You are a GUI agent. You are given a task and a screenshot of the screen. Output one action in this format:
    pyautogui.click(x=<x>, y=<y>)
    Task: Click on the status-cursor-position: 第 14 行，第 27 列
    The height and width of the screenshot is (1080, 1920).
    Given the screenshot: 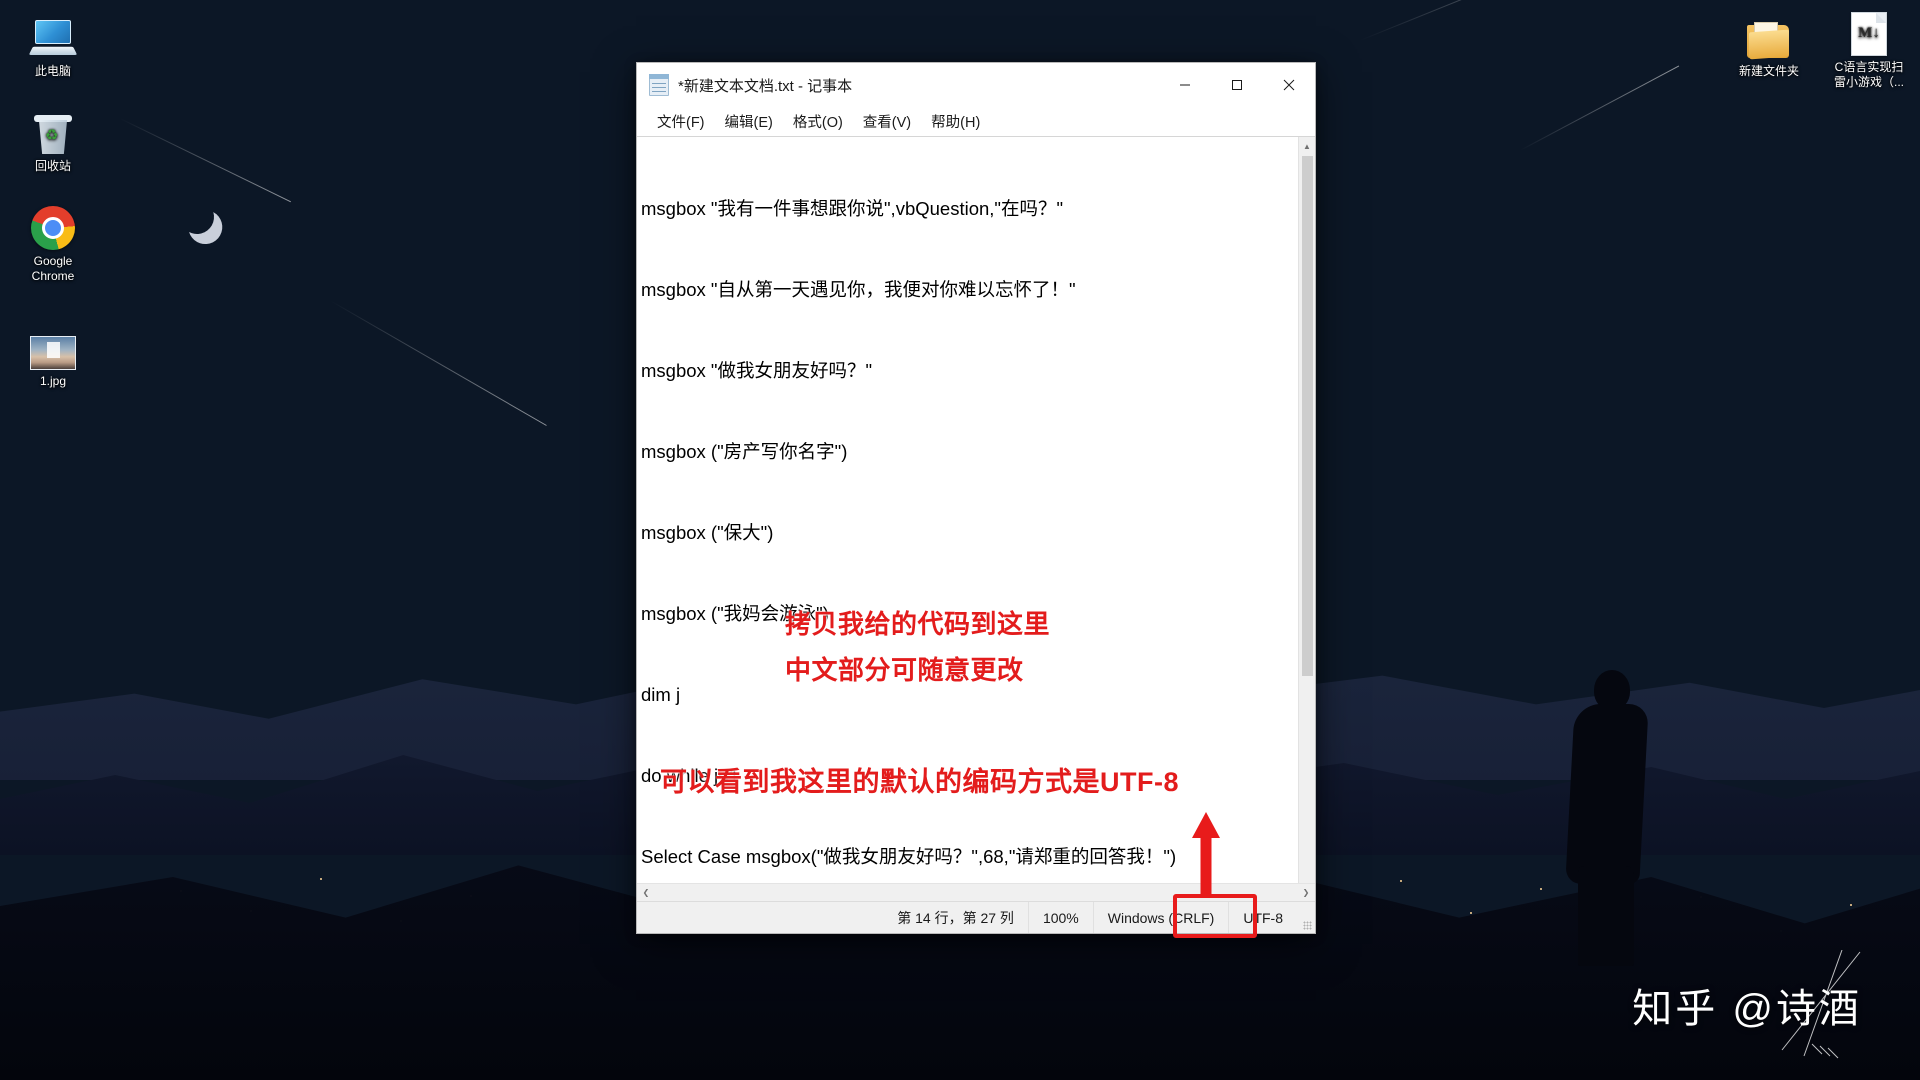 What is the action you would take?
    pyautogui.click(x=955, y=917)
    